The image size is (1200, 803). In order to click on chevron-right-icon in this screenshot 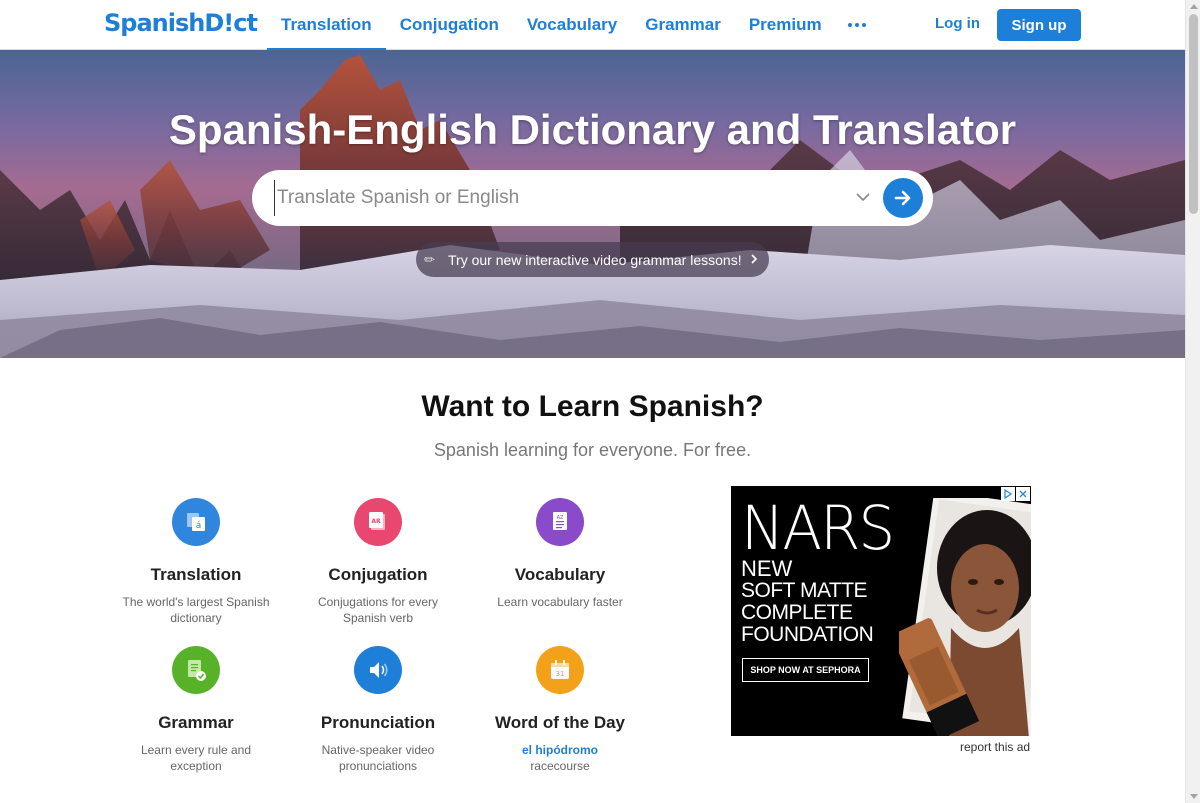, I will do `click(754, 260)`.